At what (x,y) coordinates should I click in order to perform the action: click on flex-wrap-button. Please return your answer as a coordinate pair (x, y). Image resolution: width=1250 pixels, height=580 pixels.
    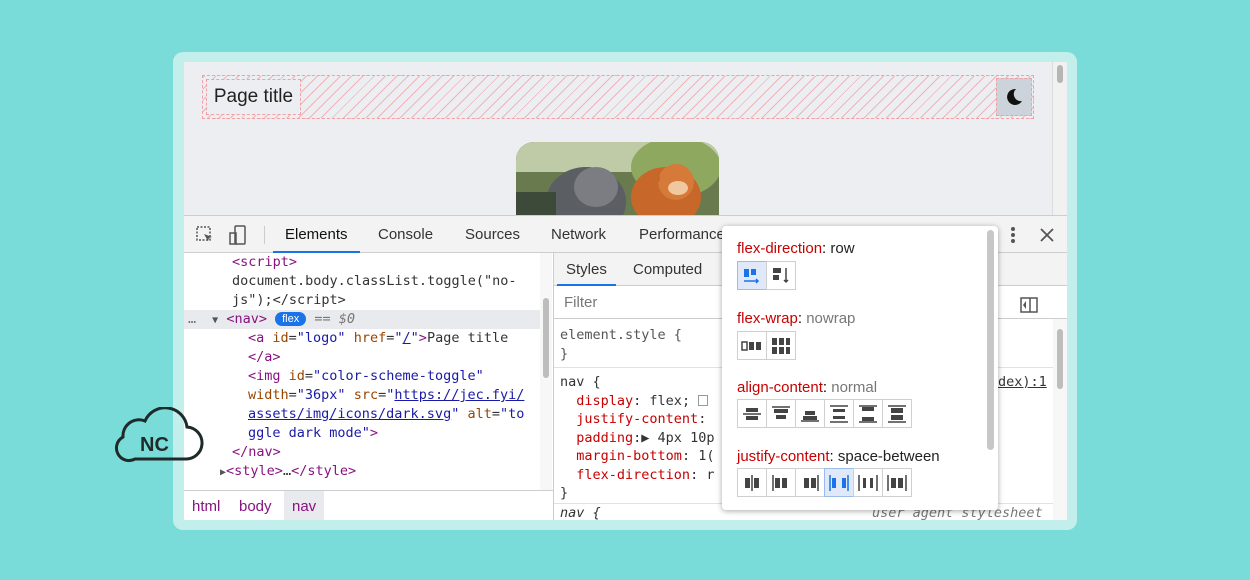
    Looking at the image, I should click on (781, 345).